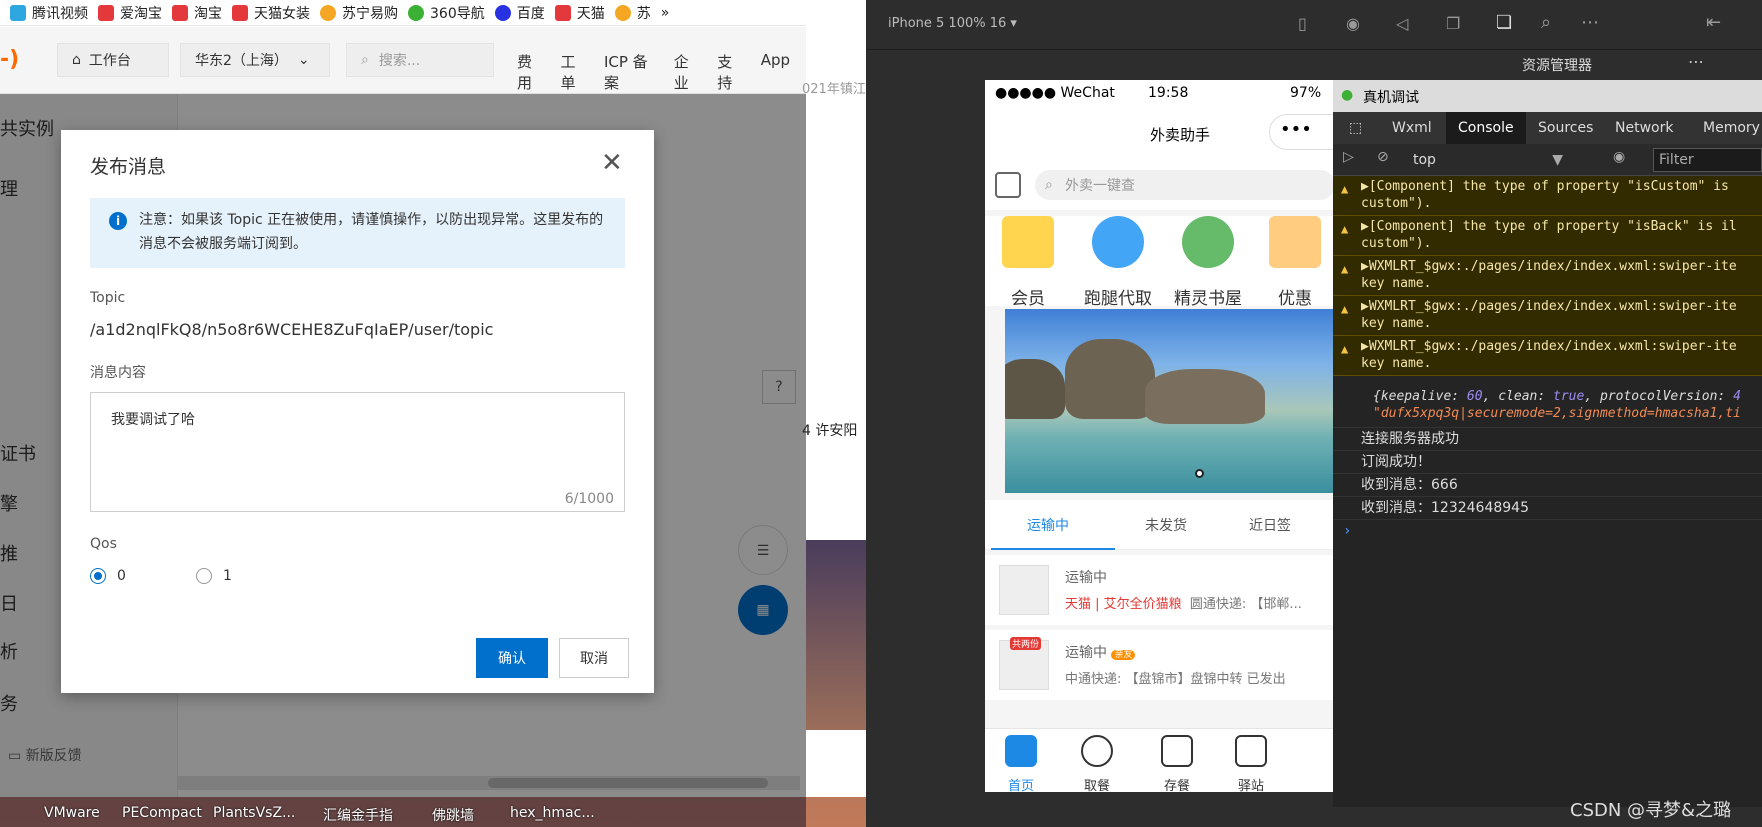 The height and width of the screenshot is (827, 1762). Describe the element at coordinates (1619, 157) in the screenshot. I see `eye-icon: ◉` at that location.